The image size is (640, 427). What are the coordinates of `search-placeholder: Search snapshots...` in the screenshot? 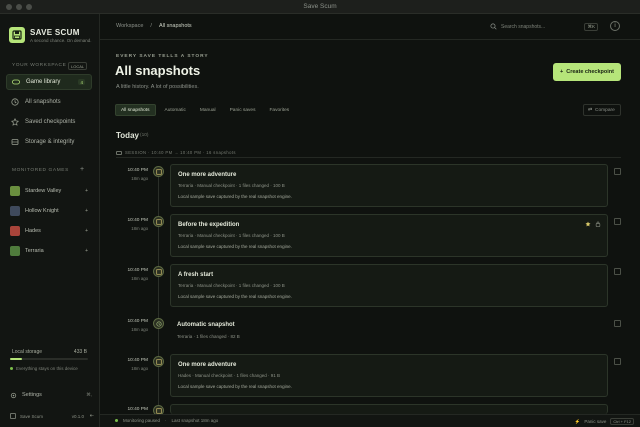 It's located at (523, 26).